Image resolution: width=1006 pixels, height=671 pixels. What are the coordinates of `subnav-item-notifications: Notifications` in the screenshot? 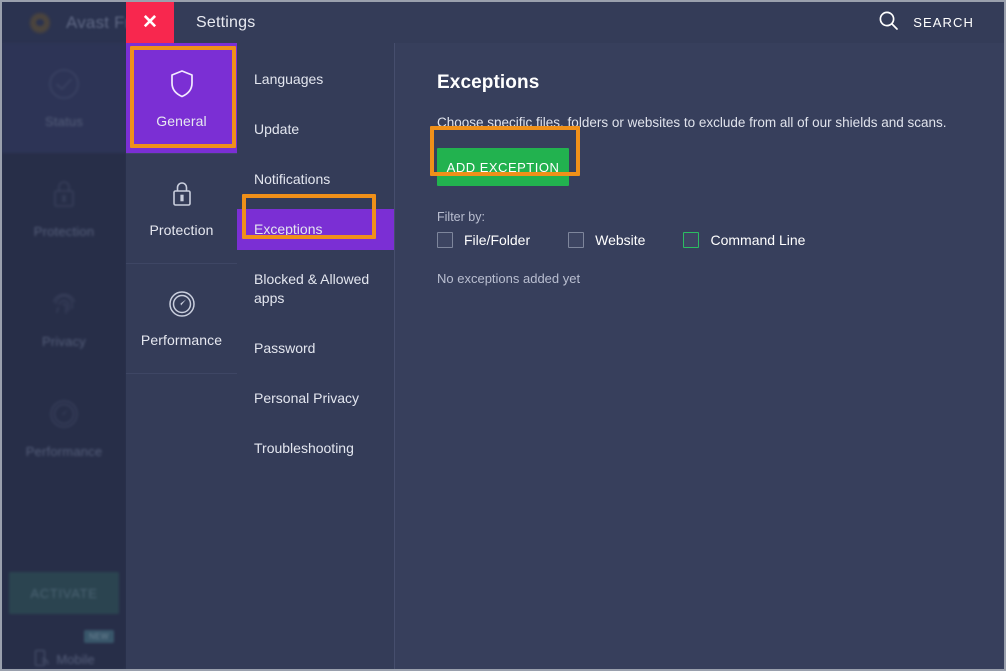 It's located at (315, 179).